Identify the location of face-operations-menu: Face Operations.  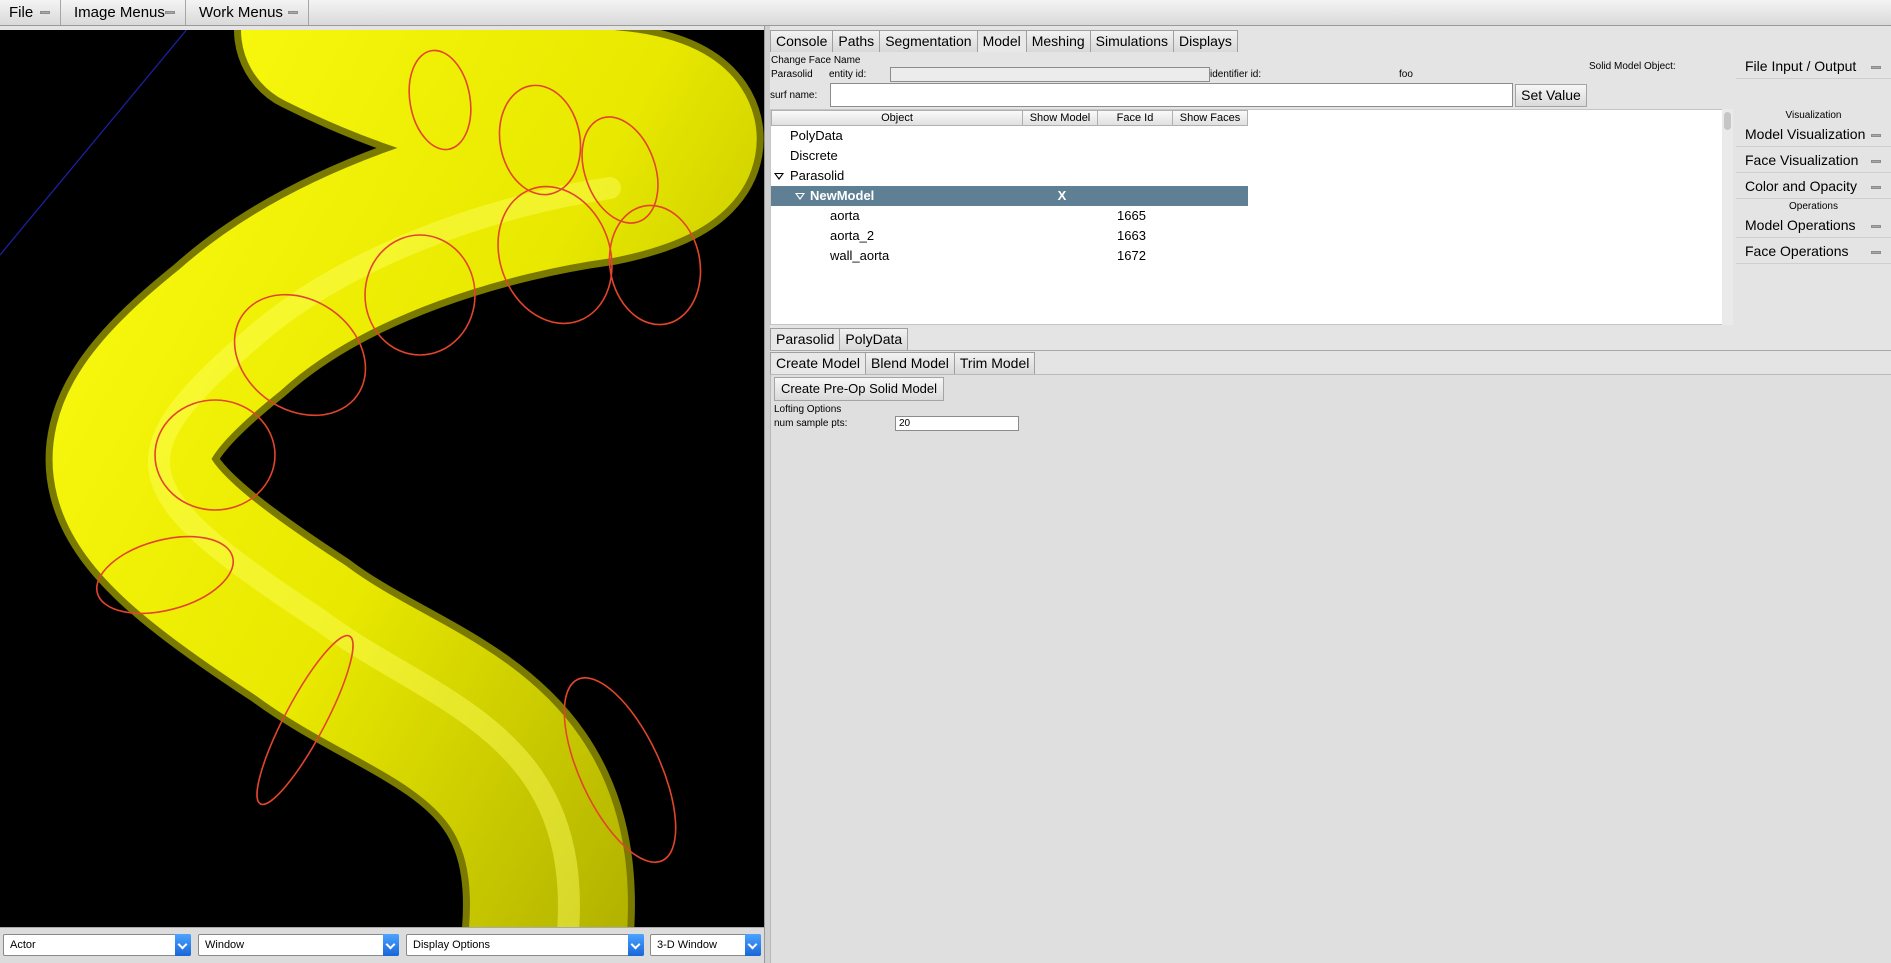
(1813, 252).